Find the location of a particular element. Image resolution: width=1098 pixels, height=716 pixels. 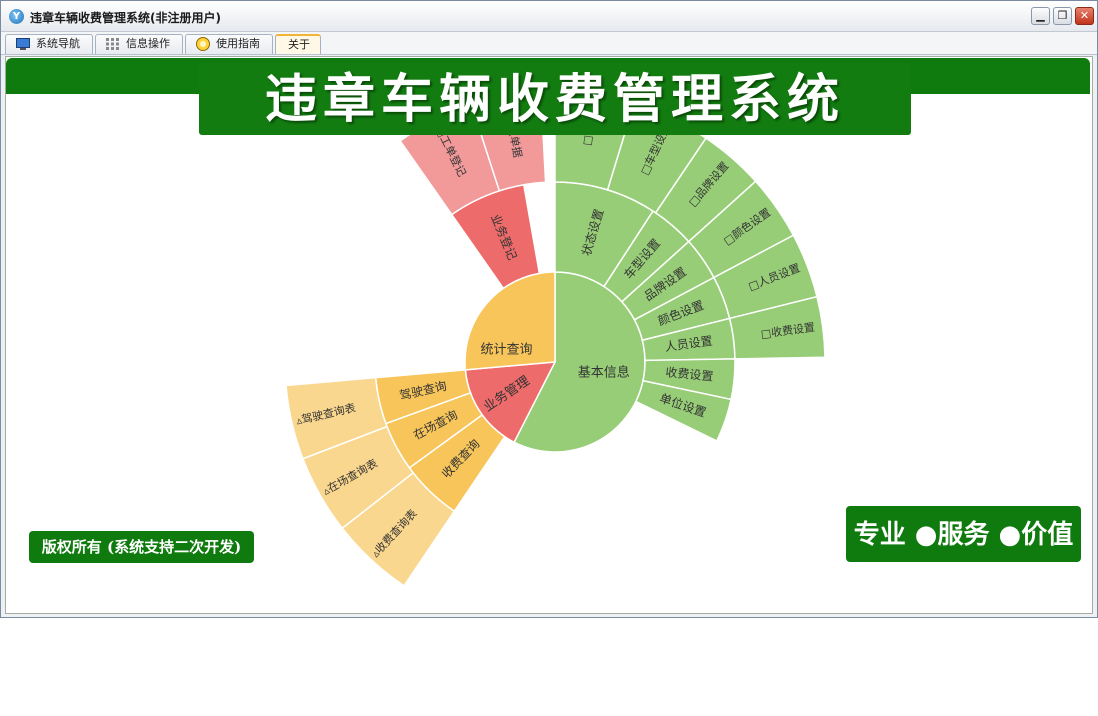

page-title: 违章车辆收费管理系统 is located at coordinates (555, 99).